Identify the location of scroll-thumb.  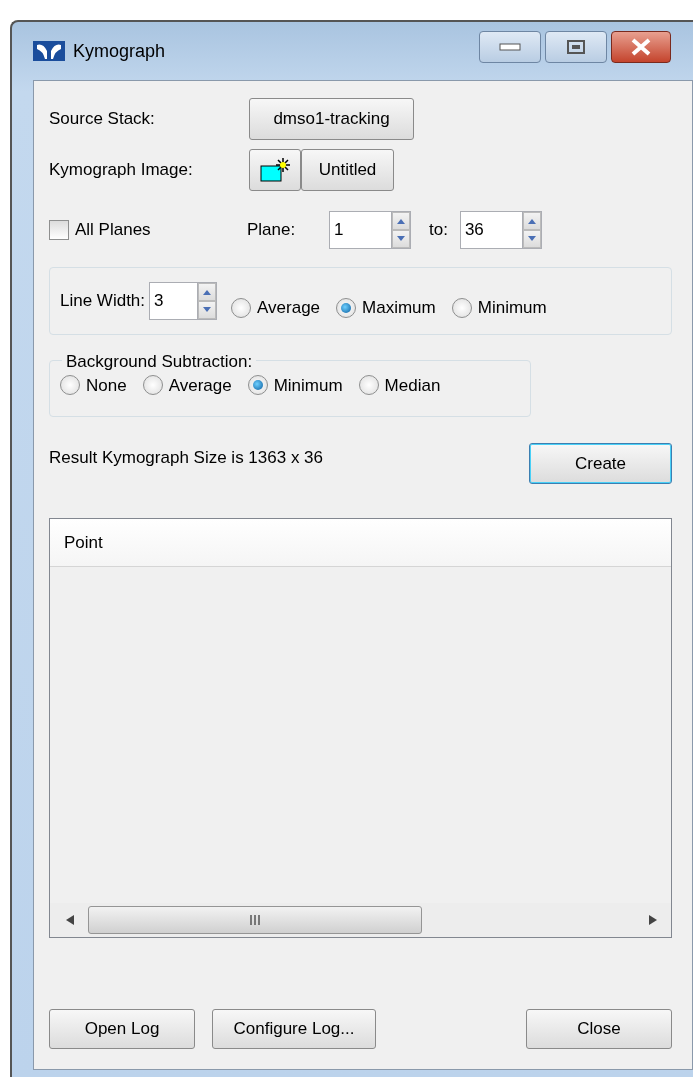
(255, 920).